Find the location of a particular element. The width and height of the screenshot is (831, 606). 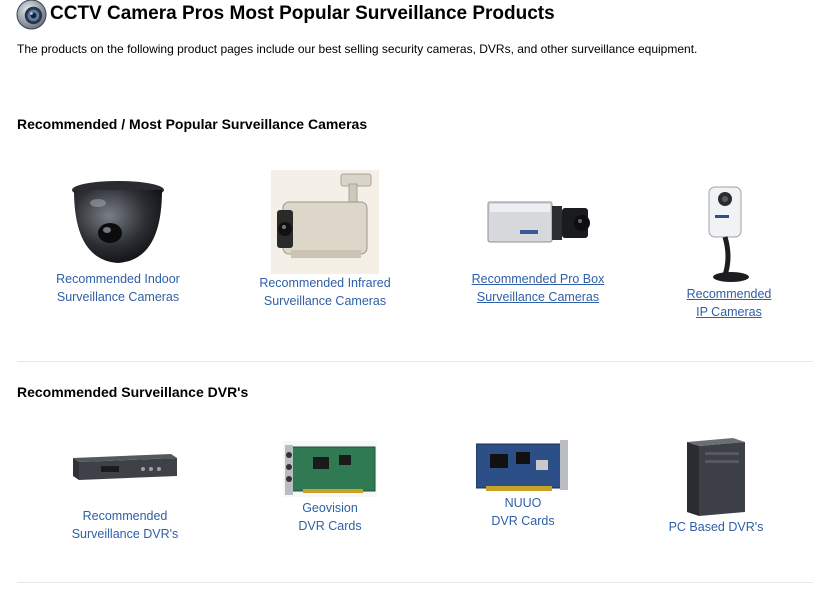

indoor-cameras-link: Recommended Indoor Surveillance Cameras is located at coordinates (118, 288).